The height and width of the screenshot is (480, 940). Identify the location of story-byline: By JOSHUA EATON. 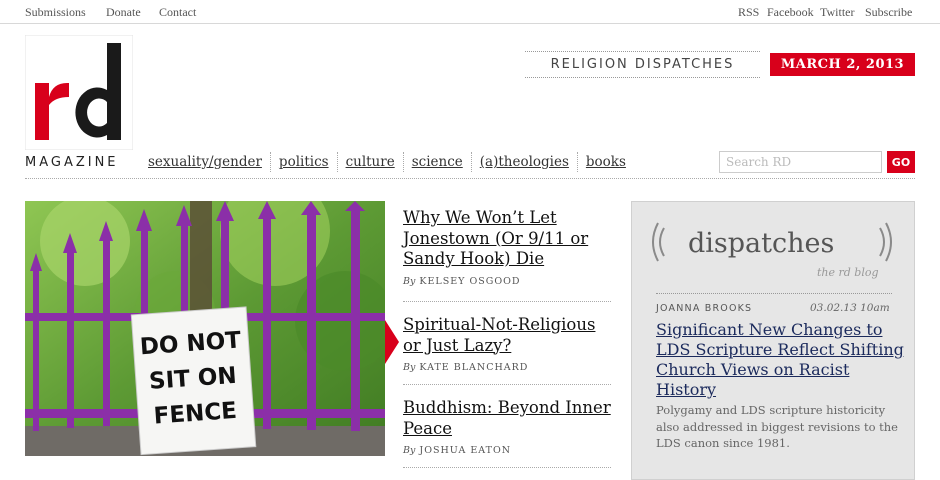
(507, 450).